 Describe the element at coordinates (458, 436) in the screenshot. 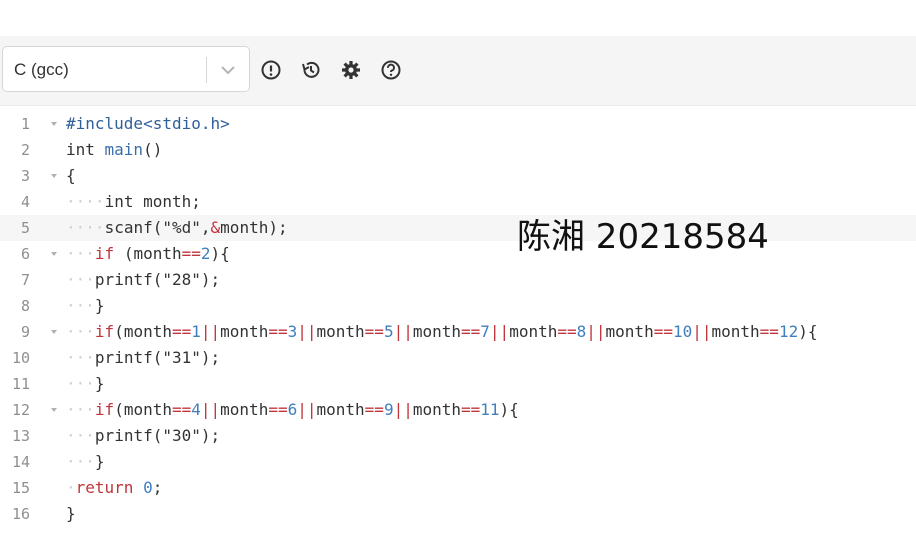

I see `code-line: 13 ···printf("30");` at that location.